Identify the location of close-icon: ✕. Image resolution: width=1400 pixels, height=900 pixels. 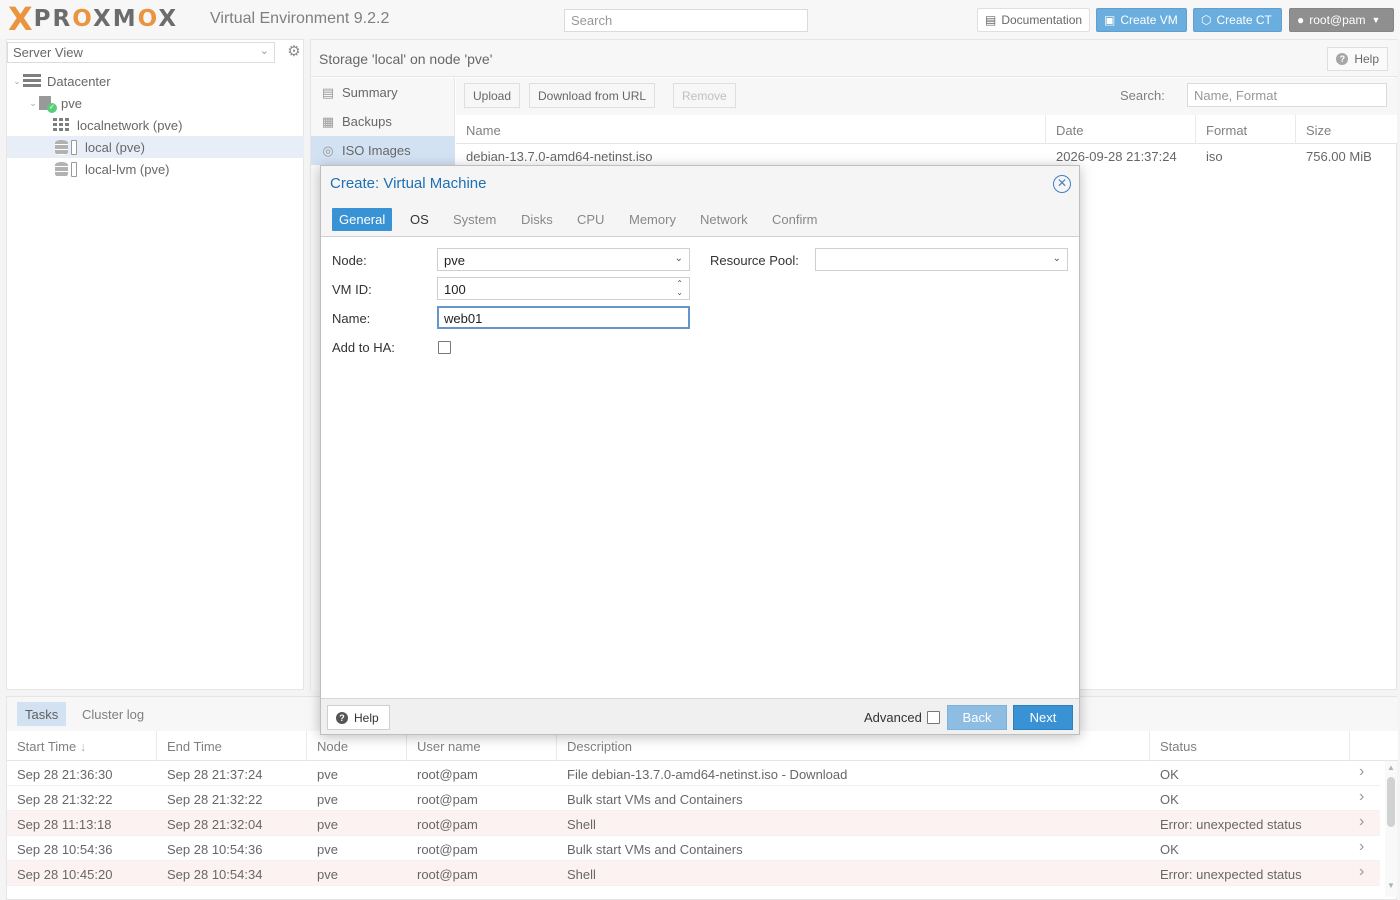
(1062, 184).